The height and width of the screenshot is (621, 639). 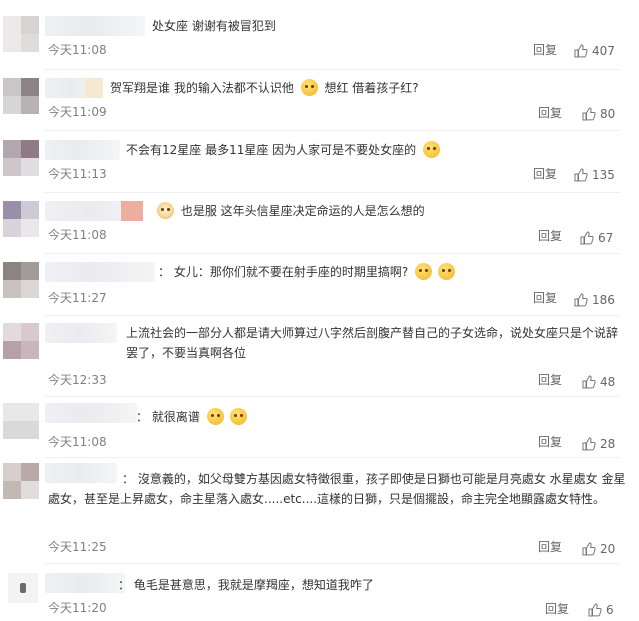 I want to click on comment-item: ： 就很离谱 今天11:08 回复 28, so click(x=319, y=427).